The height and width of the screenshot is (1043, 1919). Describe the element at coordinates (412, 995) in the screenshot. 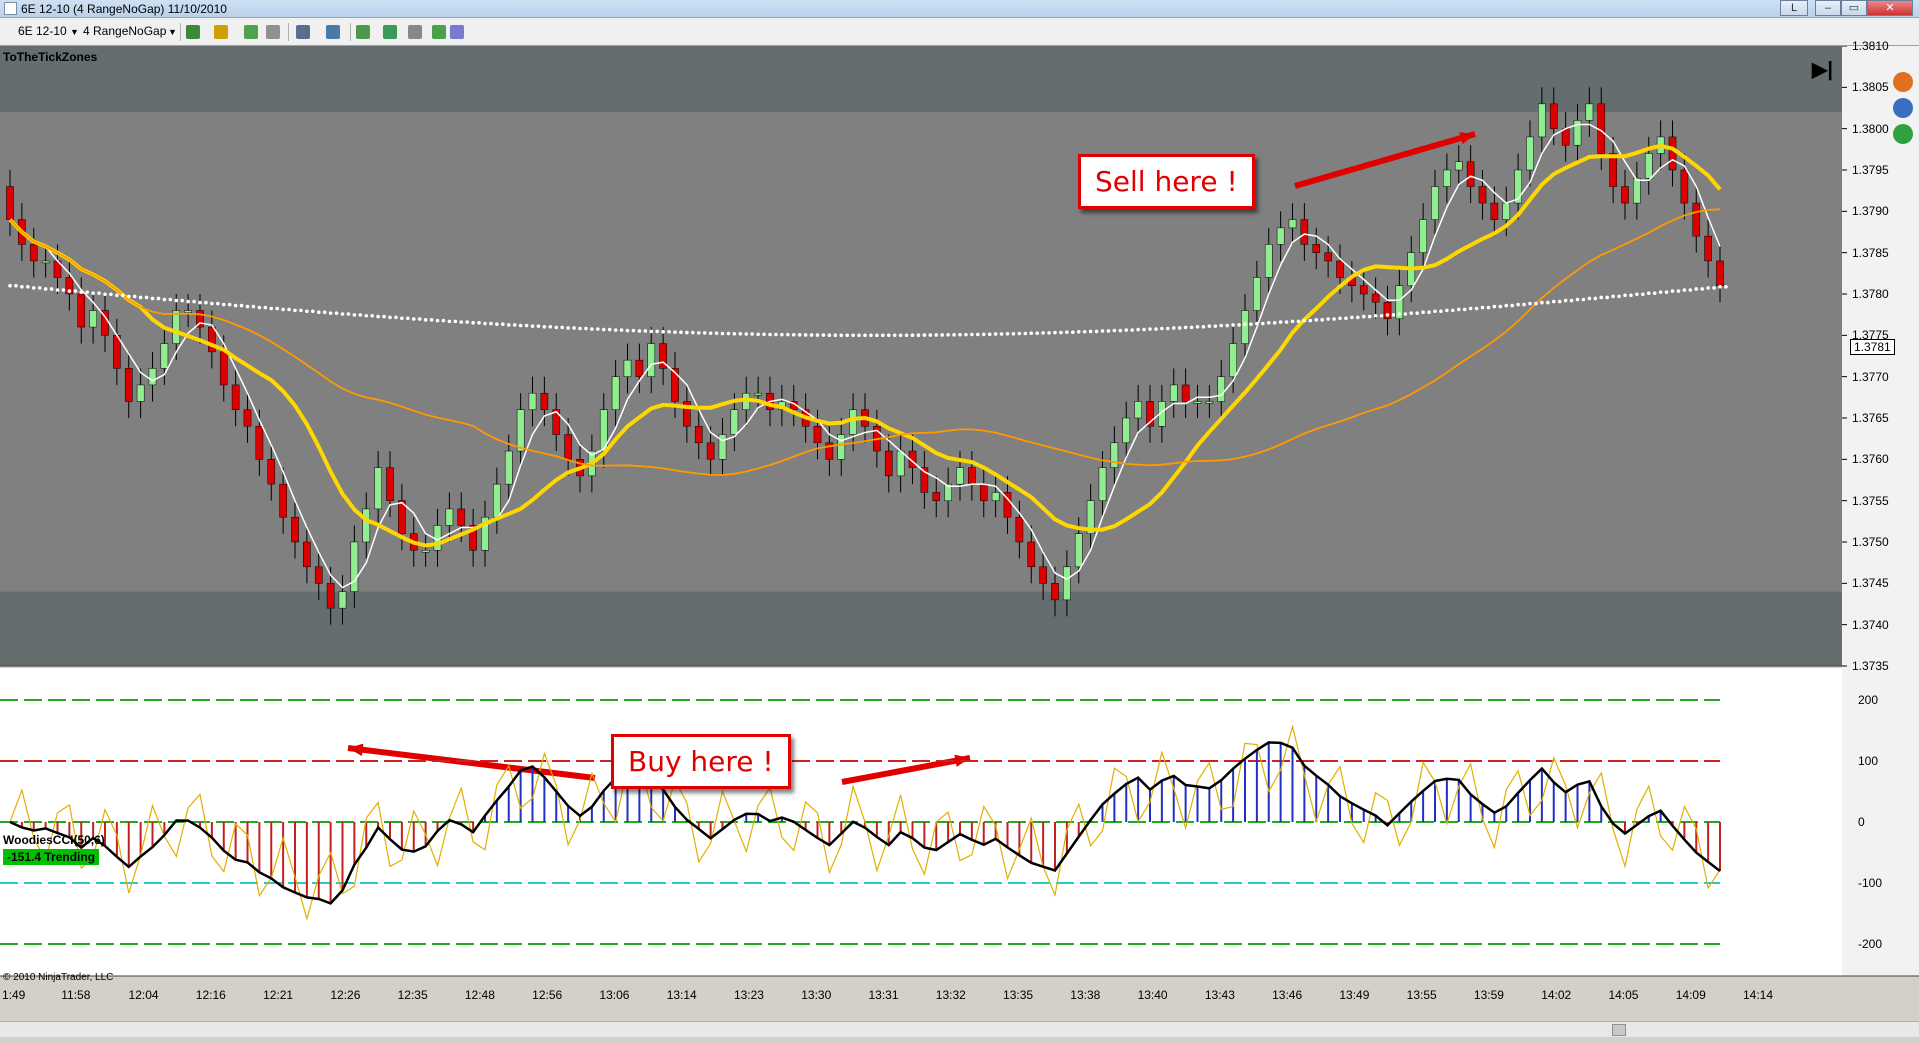

I see `time-tick-label: 12:35` at that location.